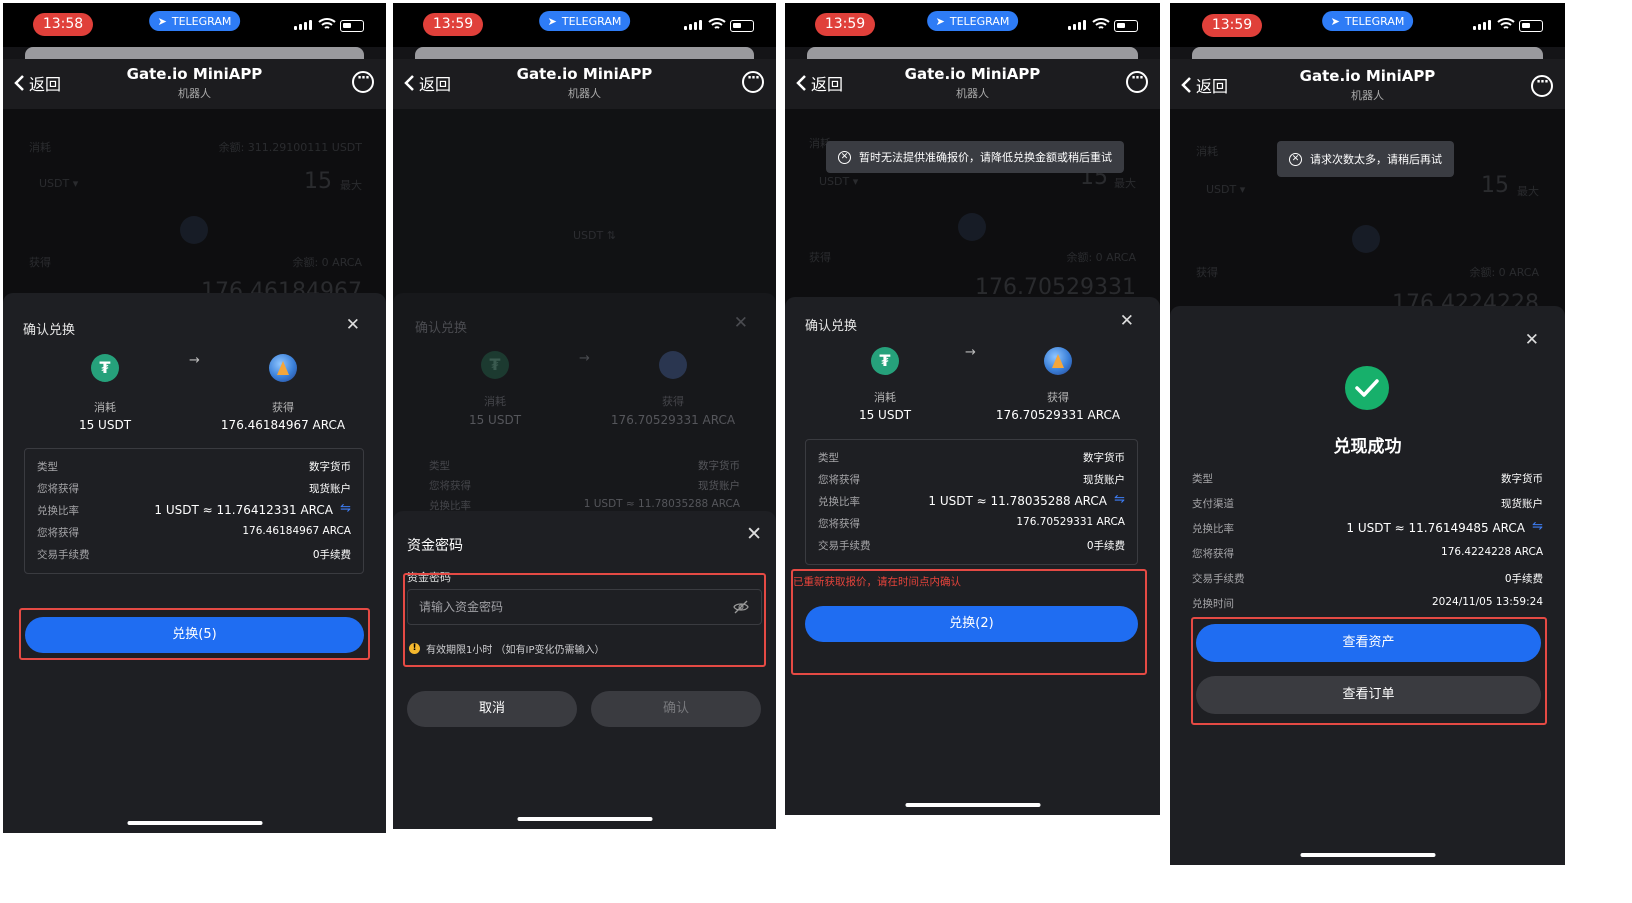 Image resolution: width=1632 pixels, height=903 pixels. I want to click on detail-row: 兑换比率 1 USDT ≈ 11.78035288 ARCA ⇋, so click(971, 500).